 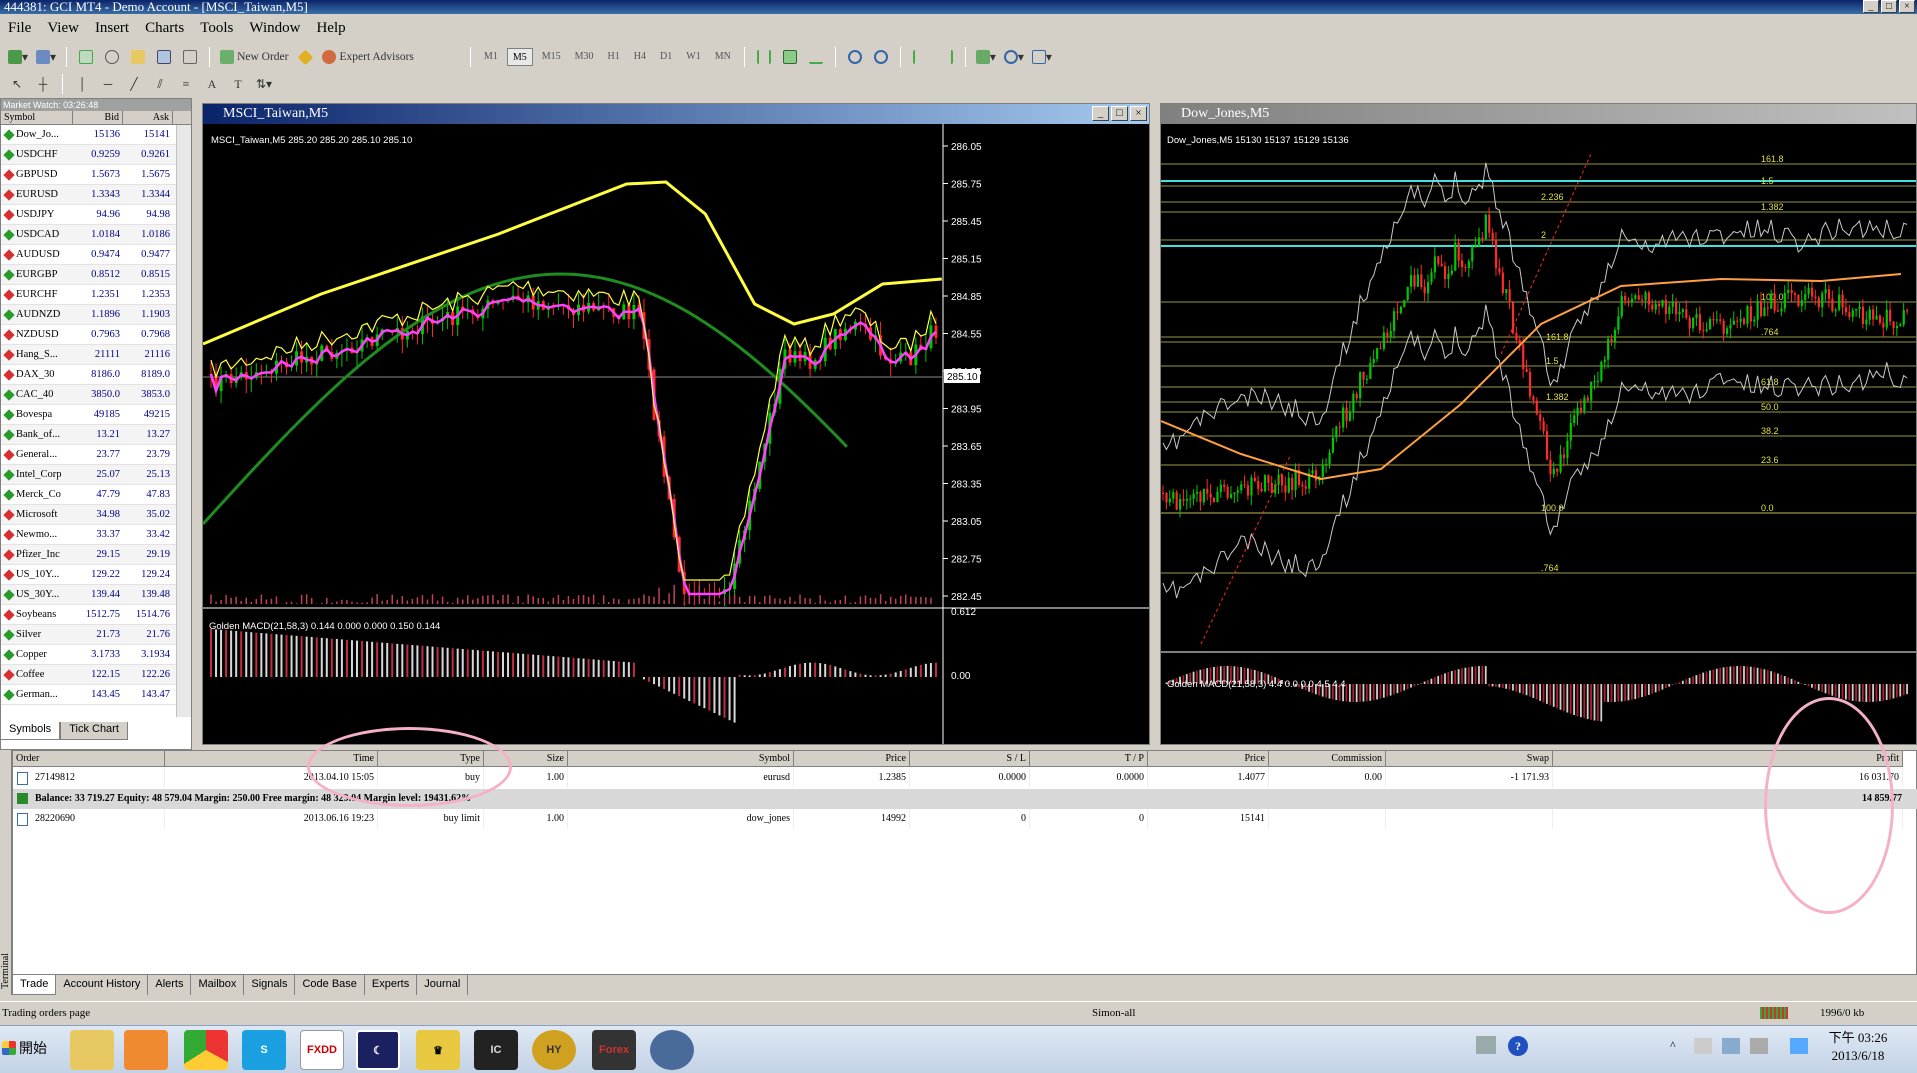 What do you see at coordinates (112, 28) in the screenshot?
I see `menu-insert: Insert` at bounding box center [112, 28].